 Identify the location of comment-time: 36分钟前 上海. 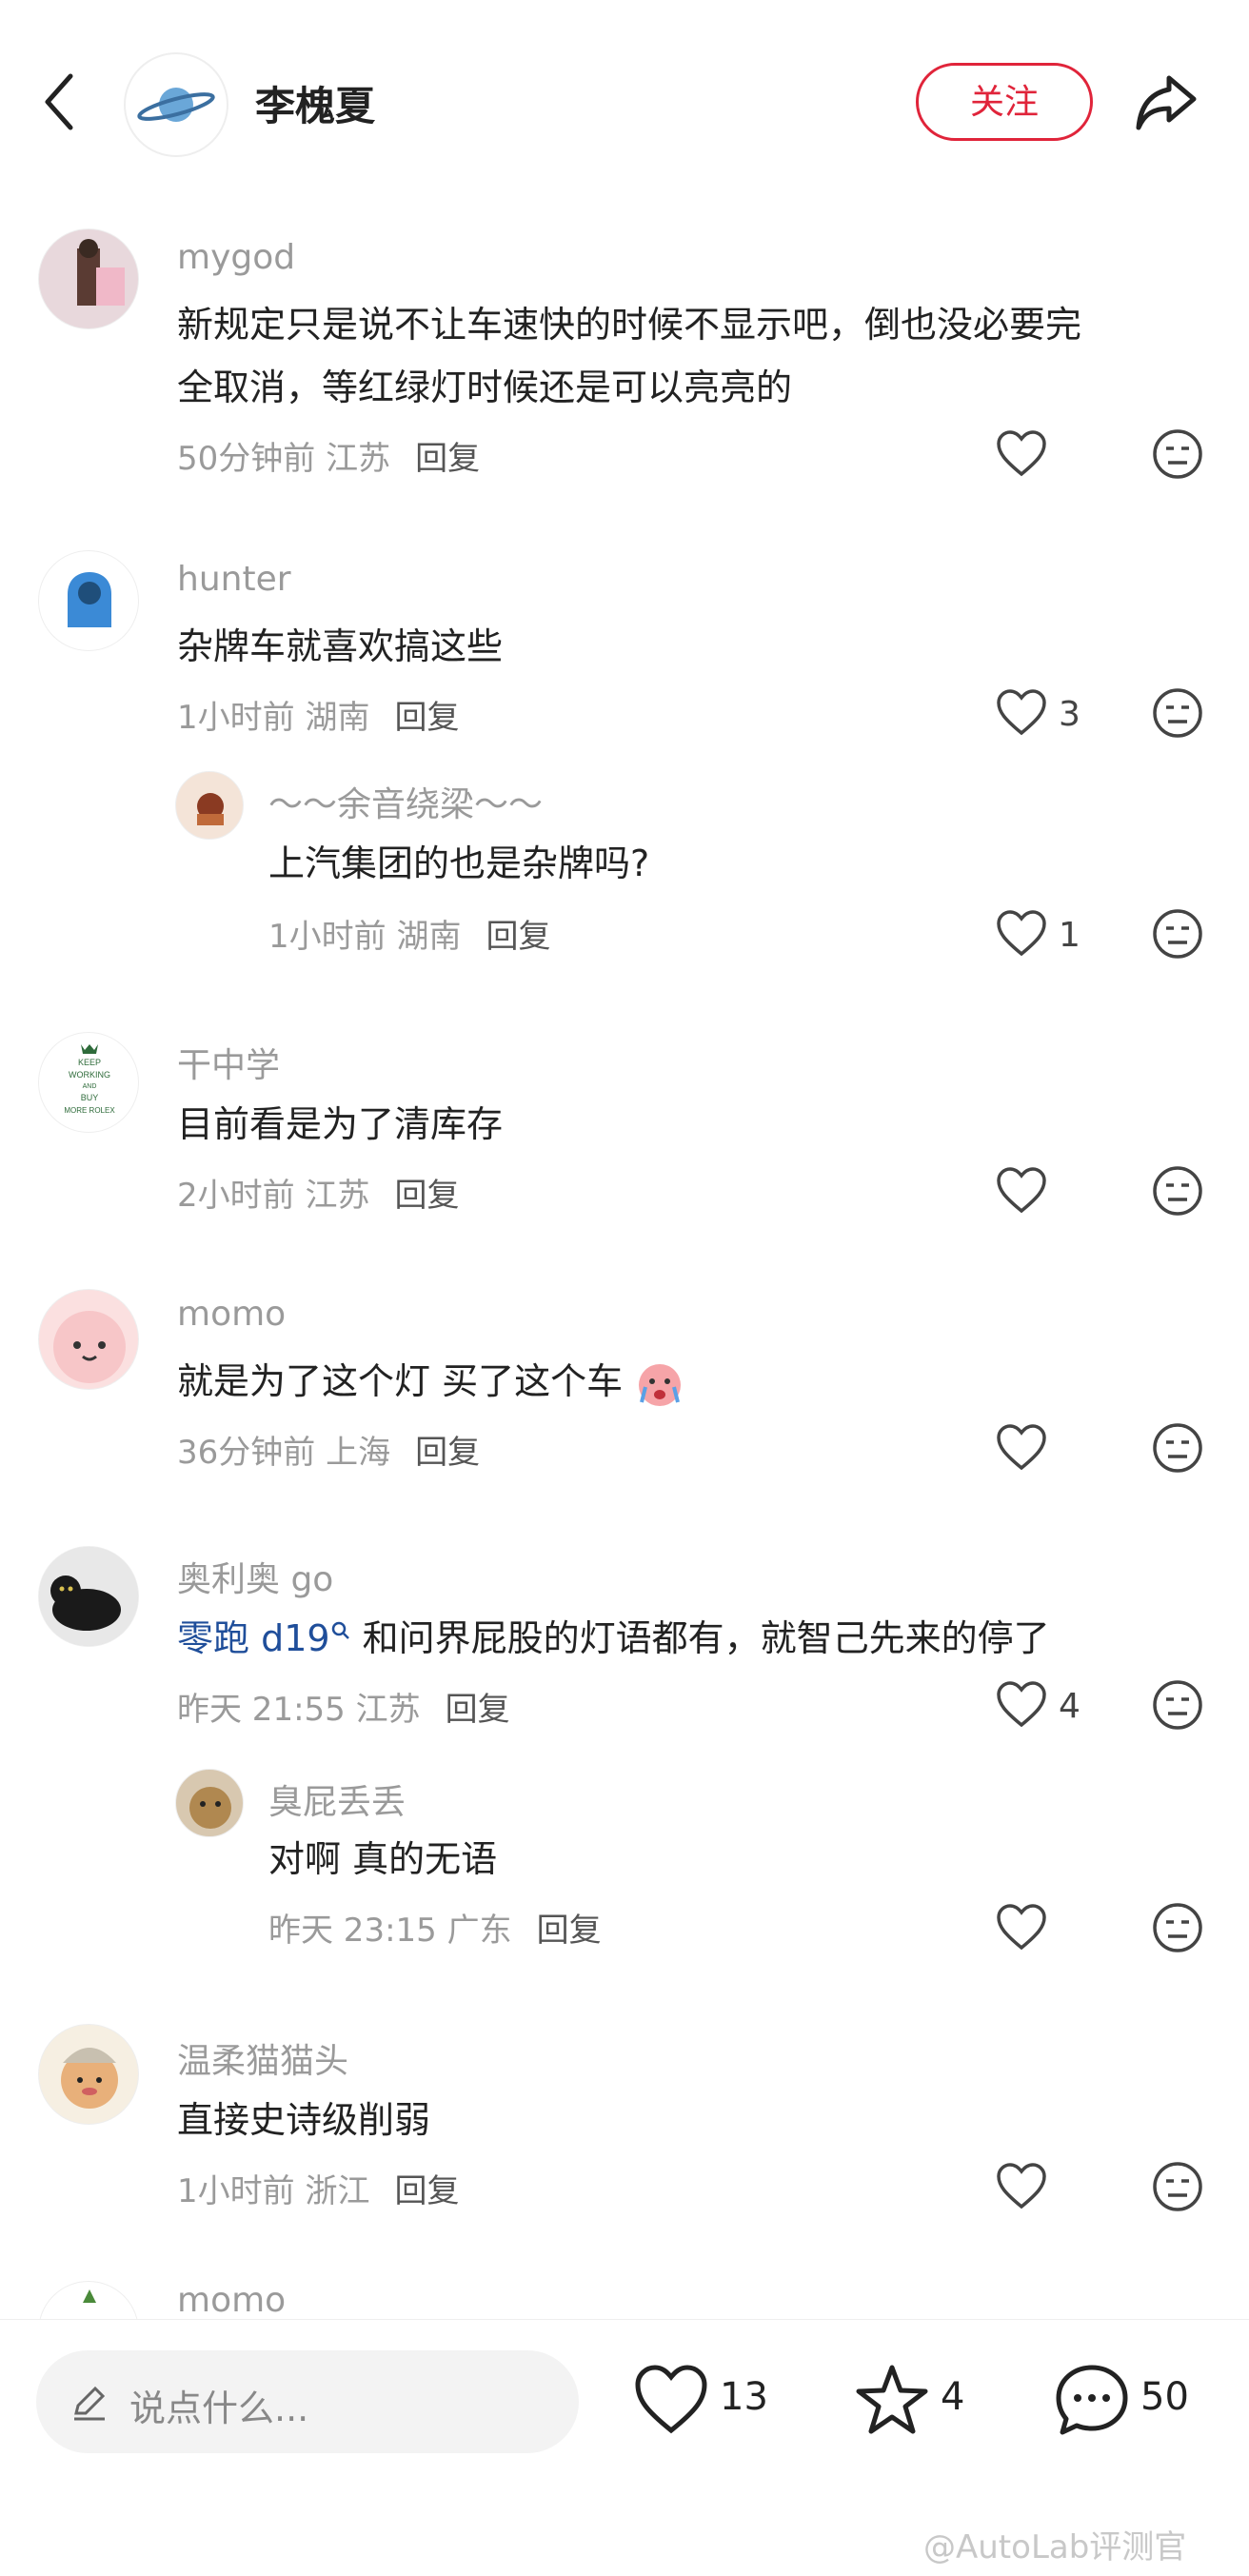
(284, 1453).